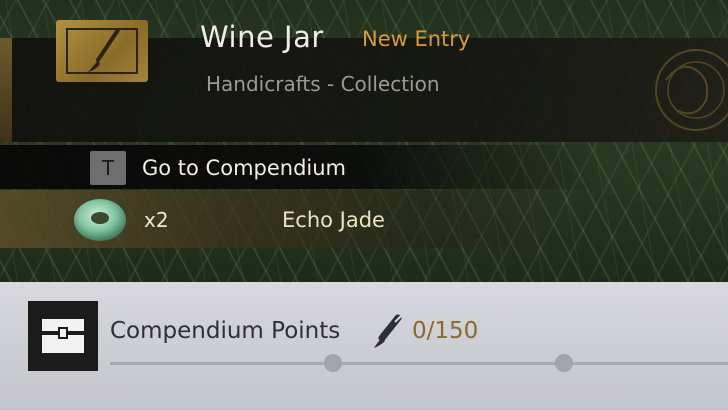 The width and height of the screenshot is (728, 410). I want to click on compendium-points-value: 0/150, so click(445, 331).